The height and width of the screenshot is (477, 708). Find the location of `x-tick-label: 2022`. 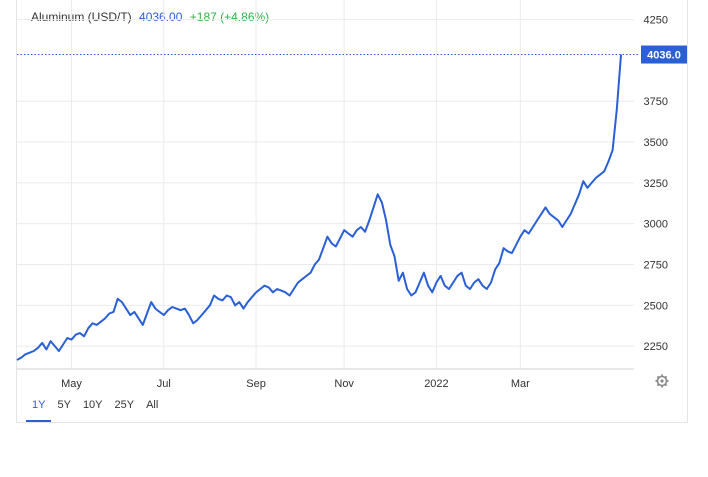

x-tick-label: 2022 is located at coordinates (436, 384).